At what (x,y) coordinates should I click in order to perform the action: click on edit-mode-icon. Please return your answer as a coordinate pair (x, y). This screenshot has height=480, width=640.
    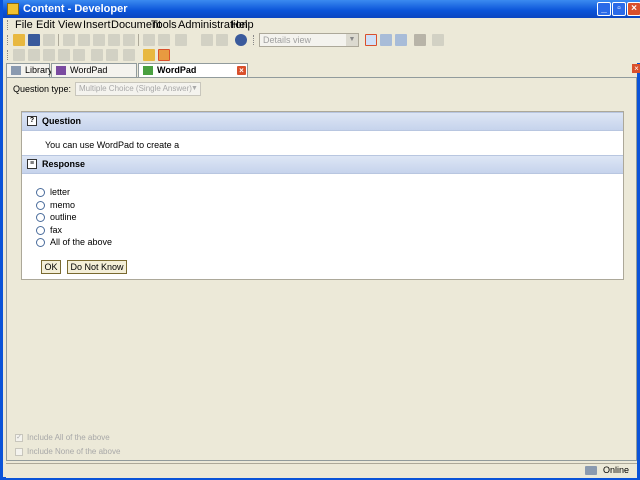
    Looking at the image, I should click on (164, 55).